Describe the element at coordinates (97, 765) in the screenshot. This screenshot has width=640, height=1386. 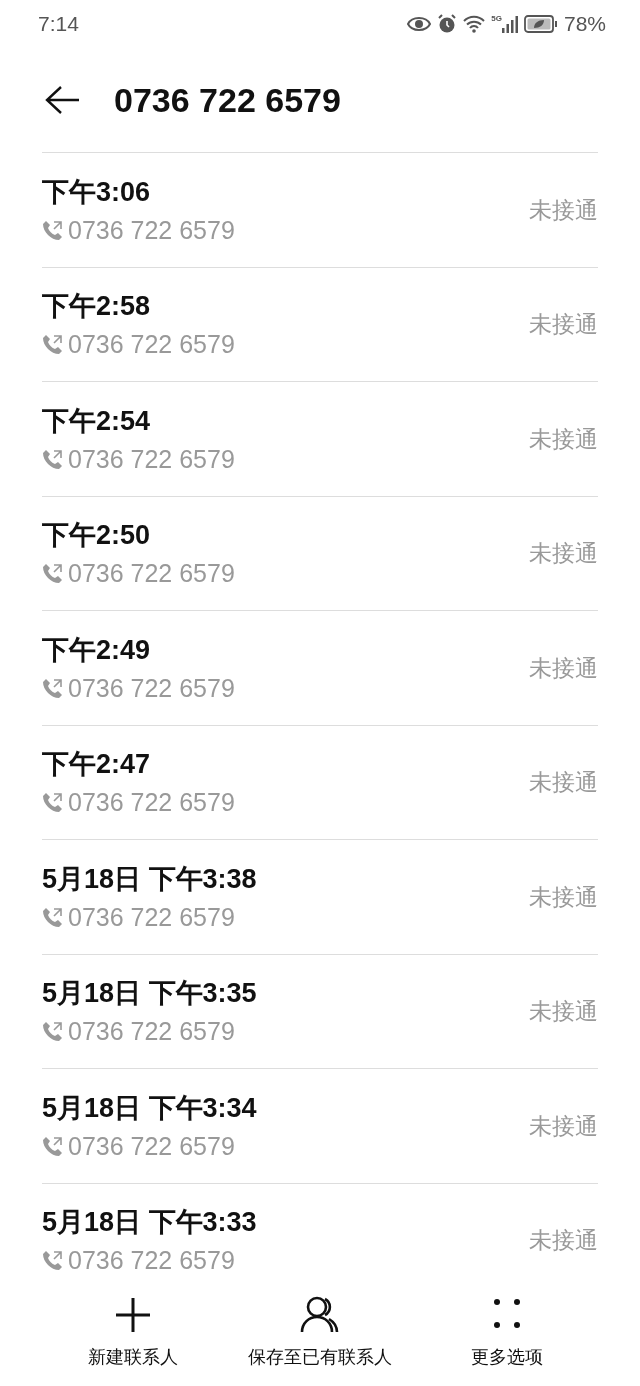
I see `call-time: 下午2:47` at that location.